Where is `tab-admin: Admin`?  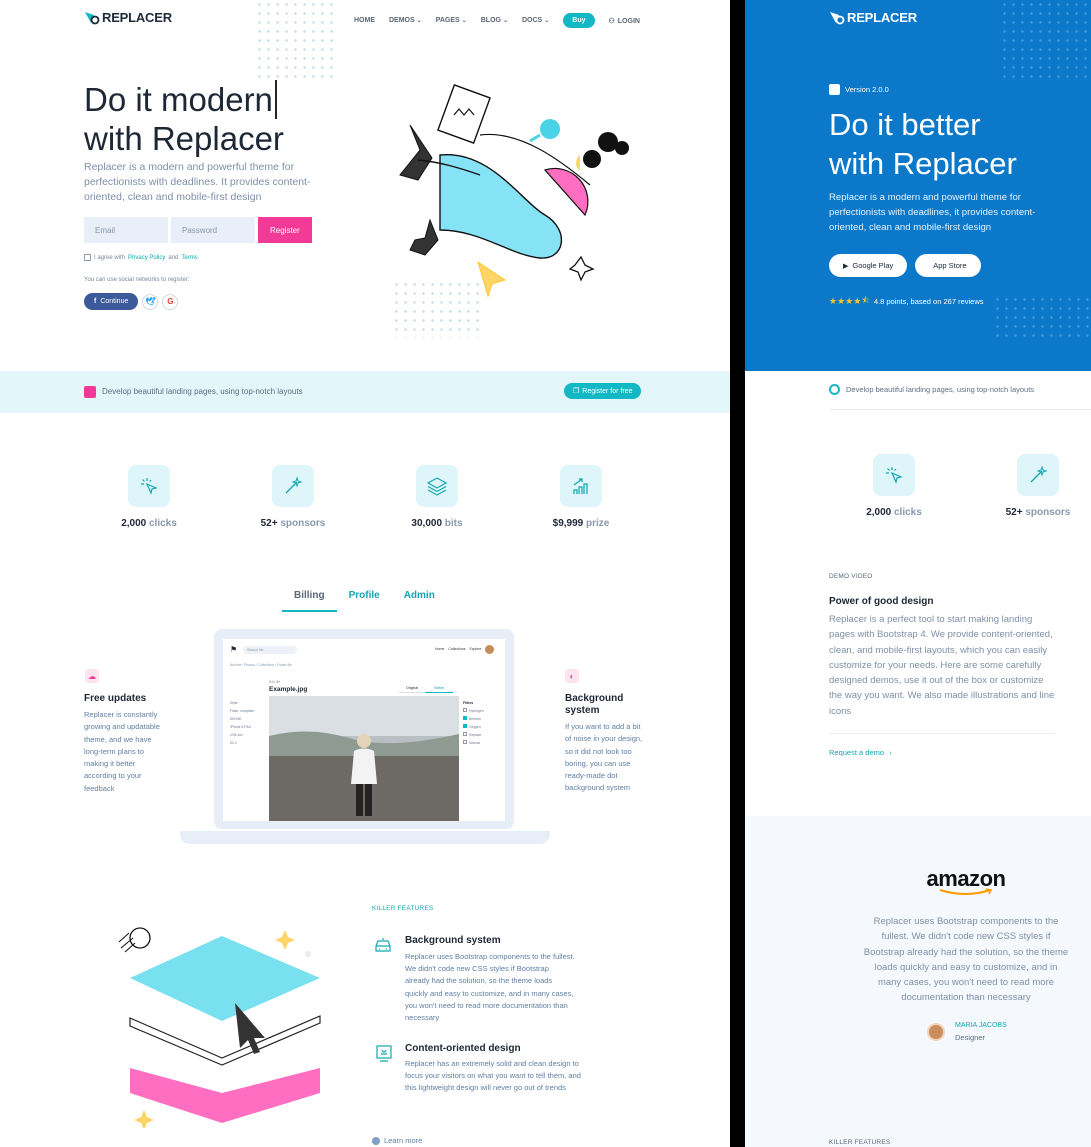 tab-admin: Admin is located at coordinates (419, 601).